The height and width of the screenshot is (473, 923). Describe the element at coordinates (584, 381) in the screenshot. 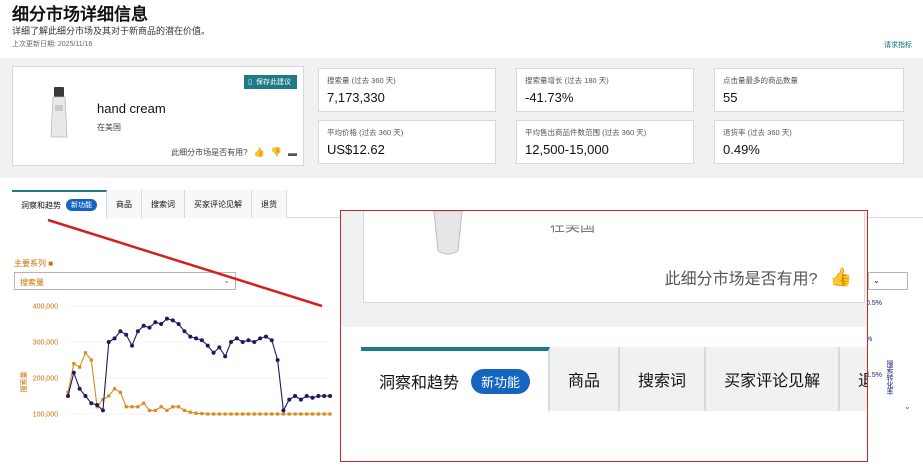

I see `tab-label: 商品` at that location.